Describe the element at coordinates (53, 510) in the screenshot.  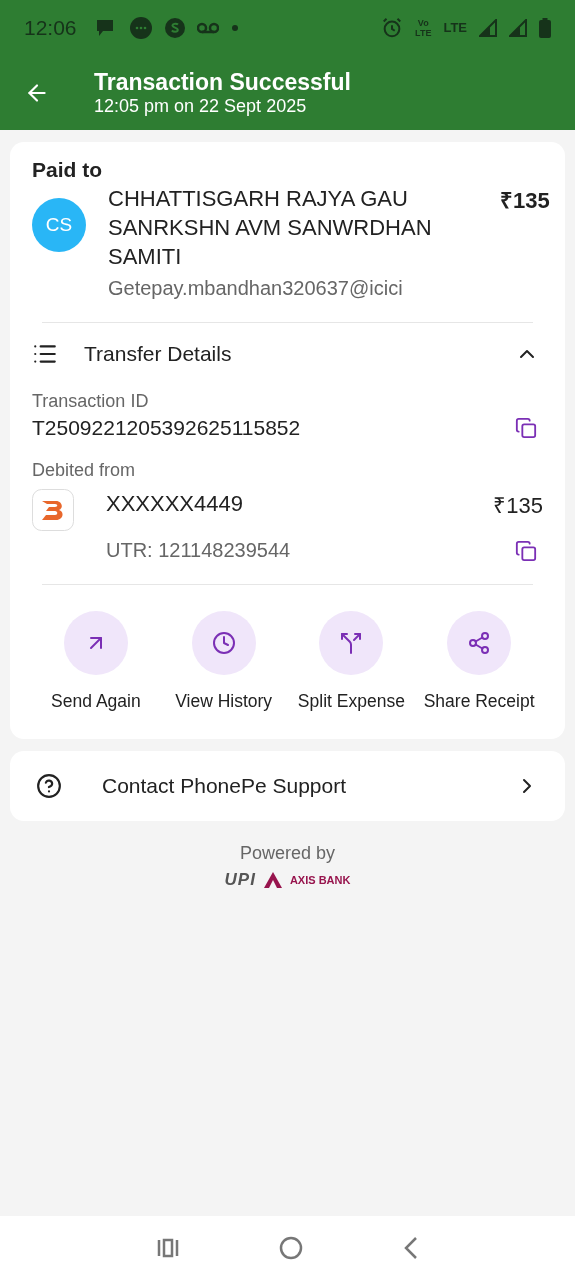
I see `bank-logo` at that location.